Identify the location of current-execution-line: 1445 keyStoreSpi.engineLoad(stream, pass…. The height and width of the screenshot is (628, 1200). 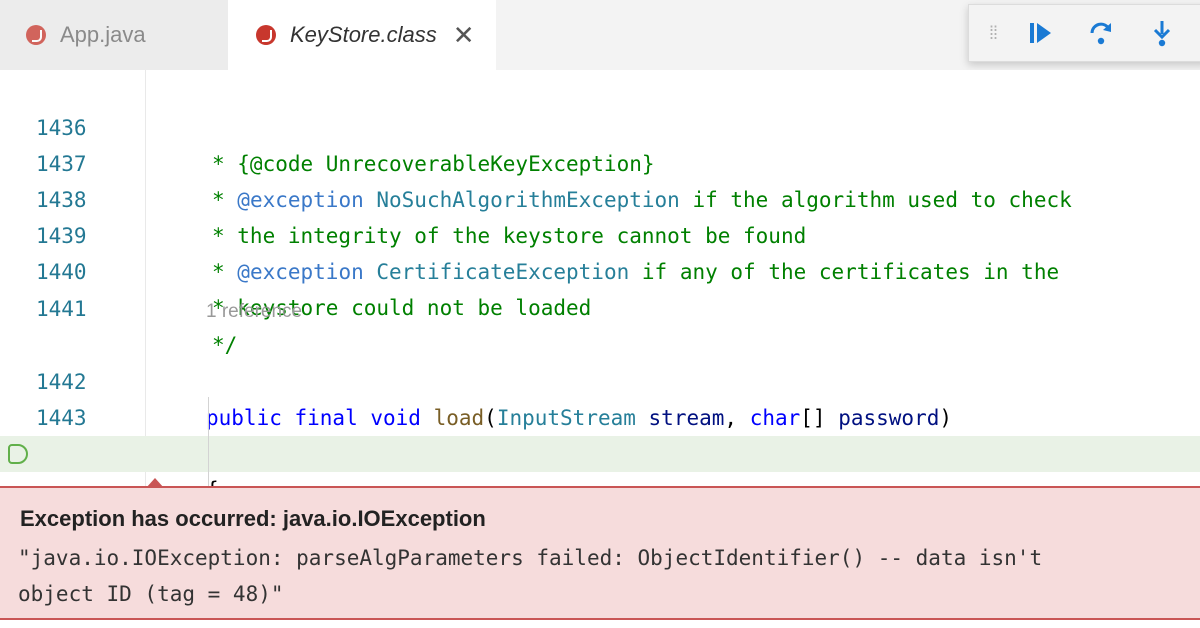
(600, 454).